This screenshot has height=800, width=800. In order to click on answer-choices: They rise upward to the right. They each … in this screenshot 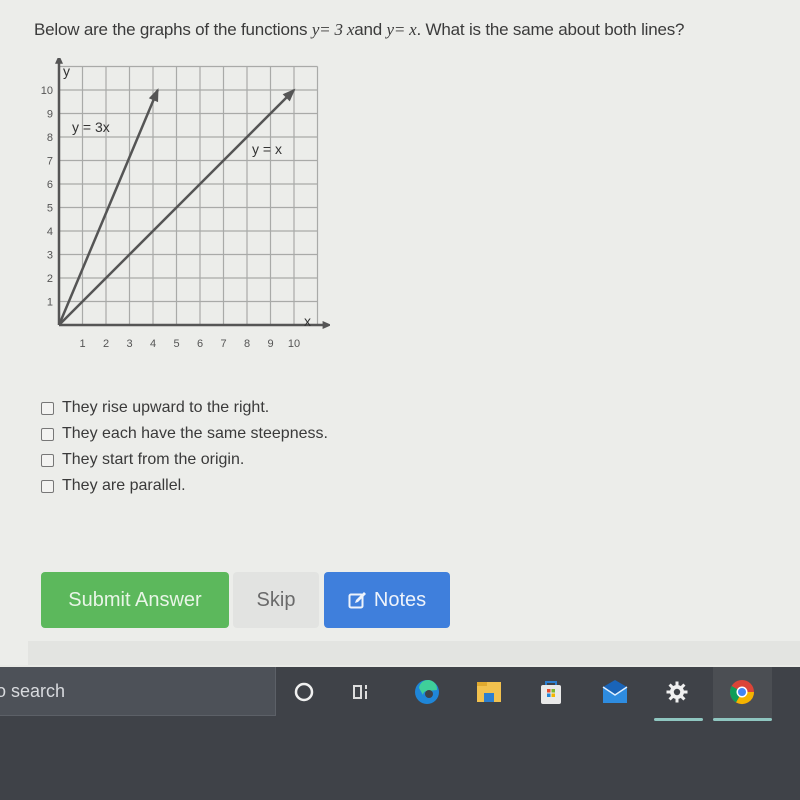, I will do `click(184, 447)`.